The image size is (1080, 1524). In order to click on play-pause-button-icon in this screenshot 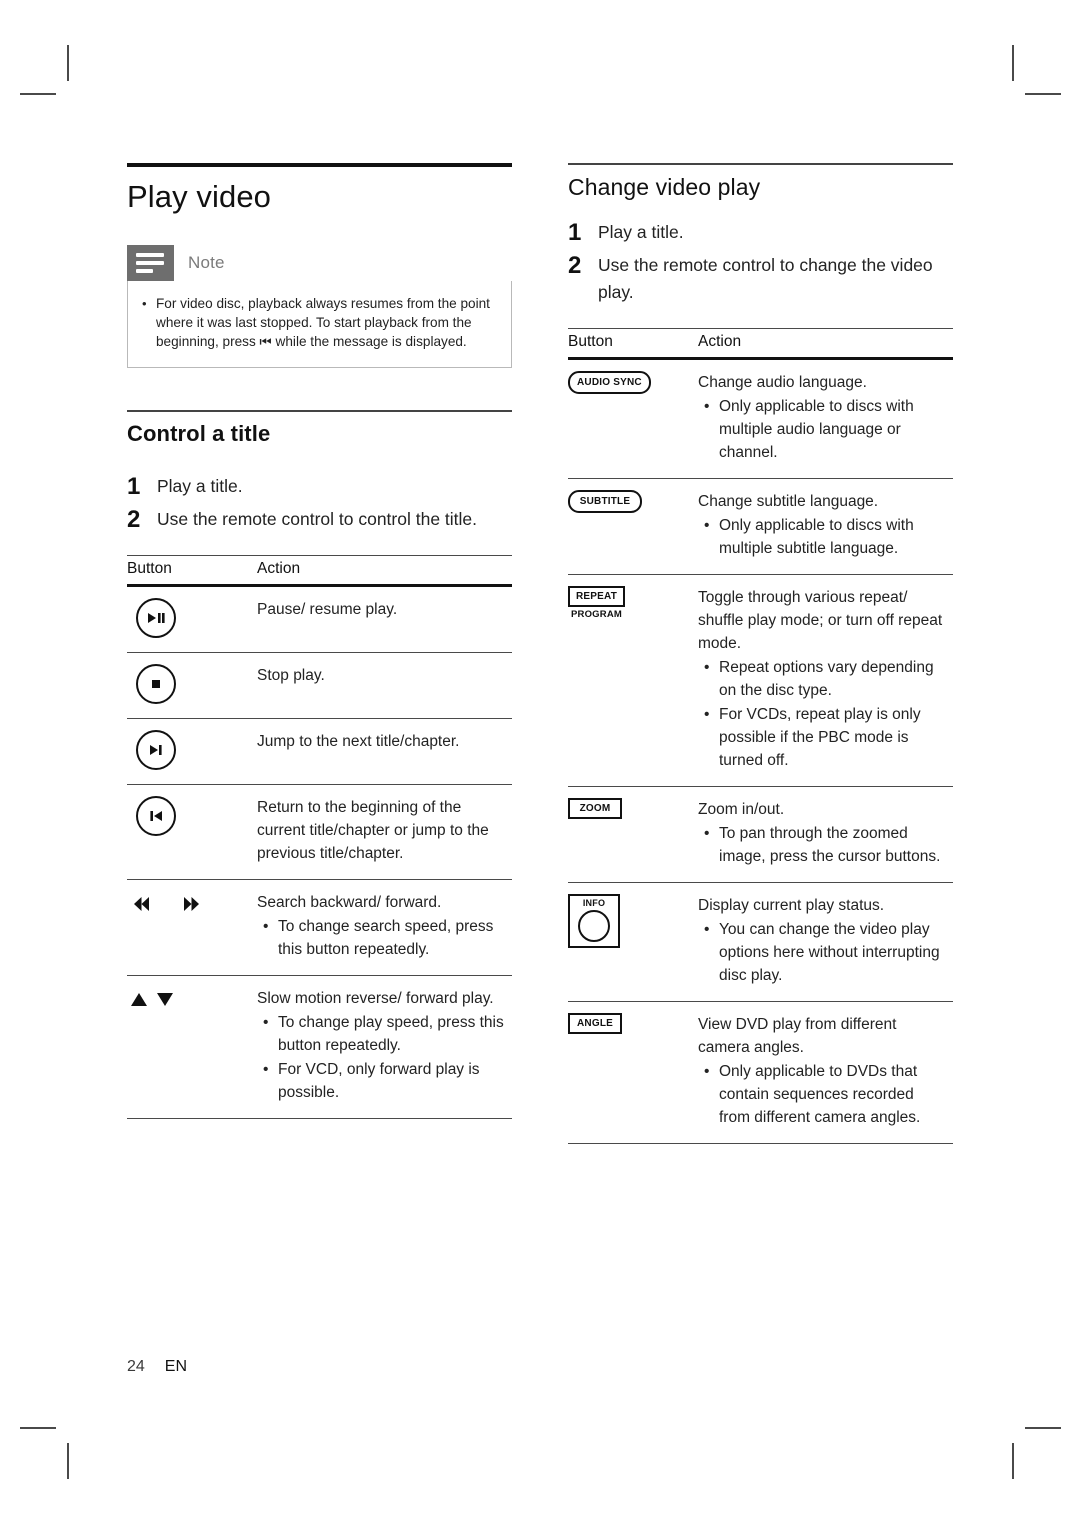, I will do `click(156, 617)`.